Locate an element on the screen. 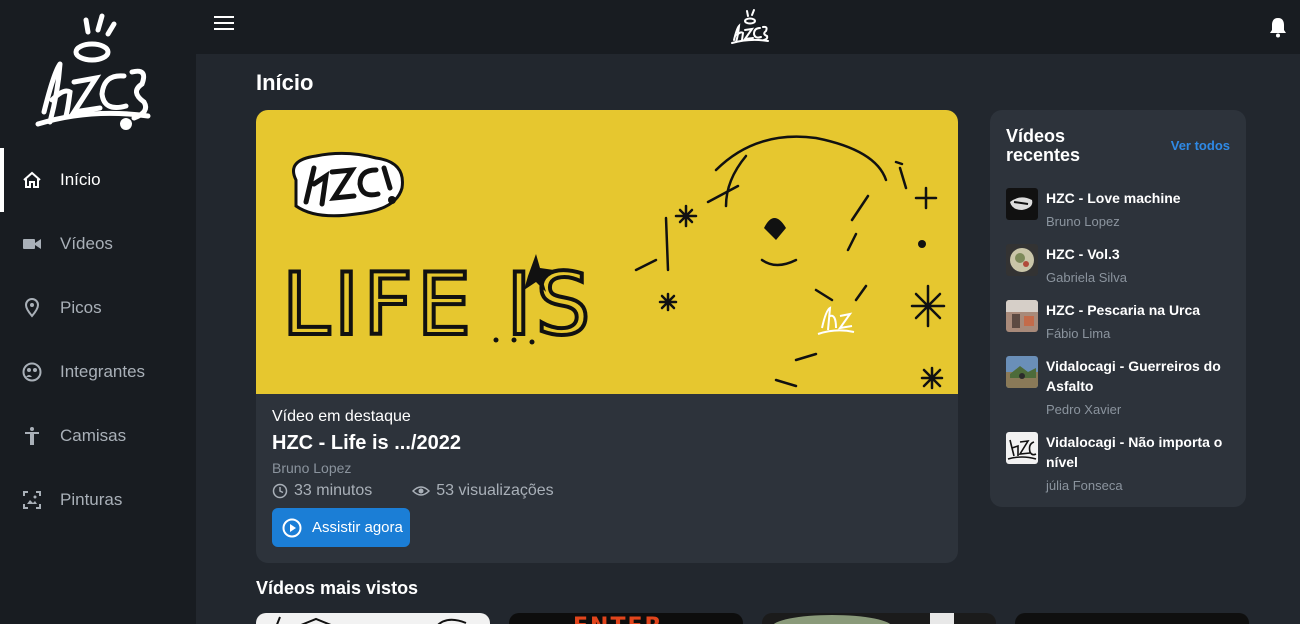 Image resolution: width=1300 pixels, height=624 pixels. bell-icon is located at coordinates (1278, 27).